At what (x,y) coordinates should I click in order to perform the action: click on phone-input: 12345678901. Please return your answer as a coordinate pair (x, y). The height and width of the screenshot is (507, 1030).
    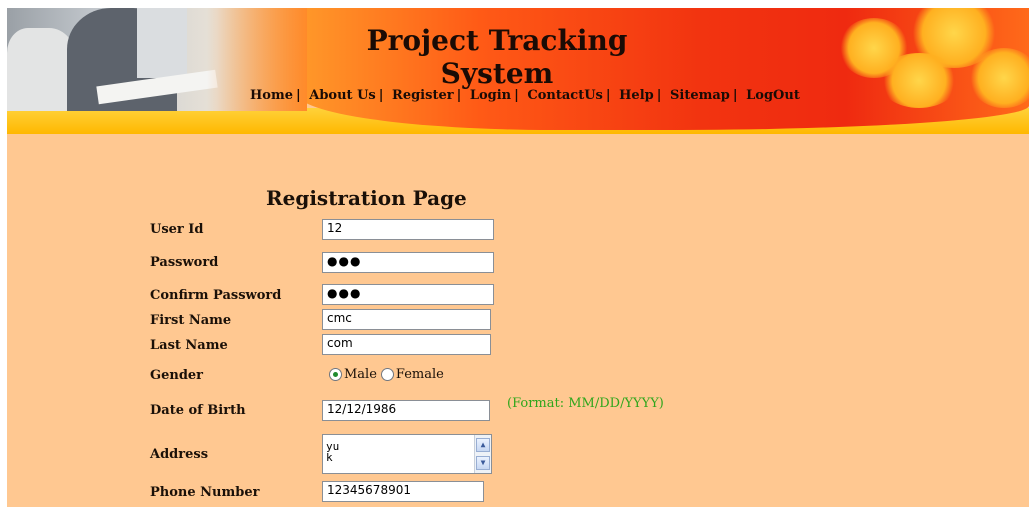
    Looking at the image, I should click on (403, 491).